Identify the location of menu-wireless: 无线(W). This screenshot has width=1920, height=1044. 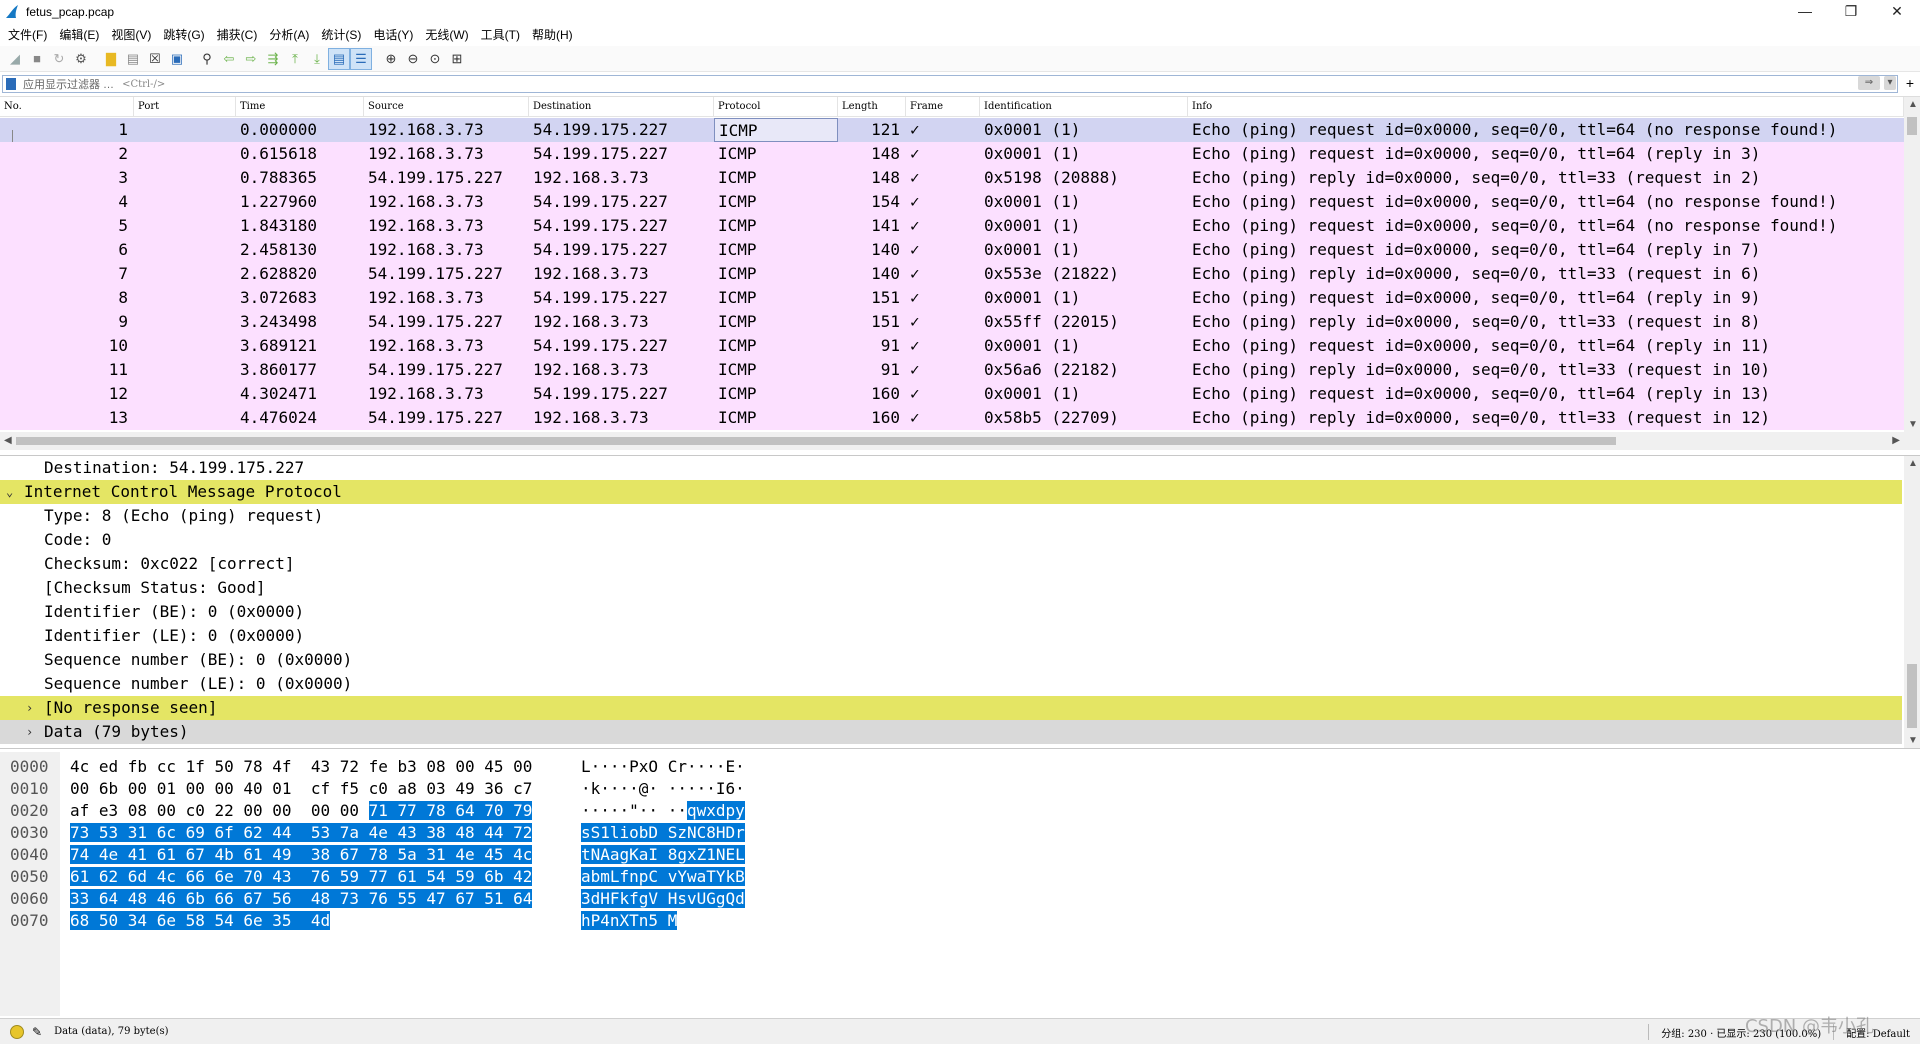
(448, 35).